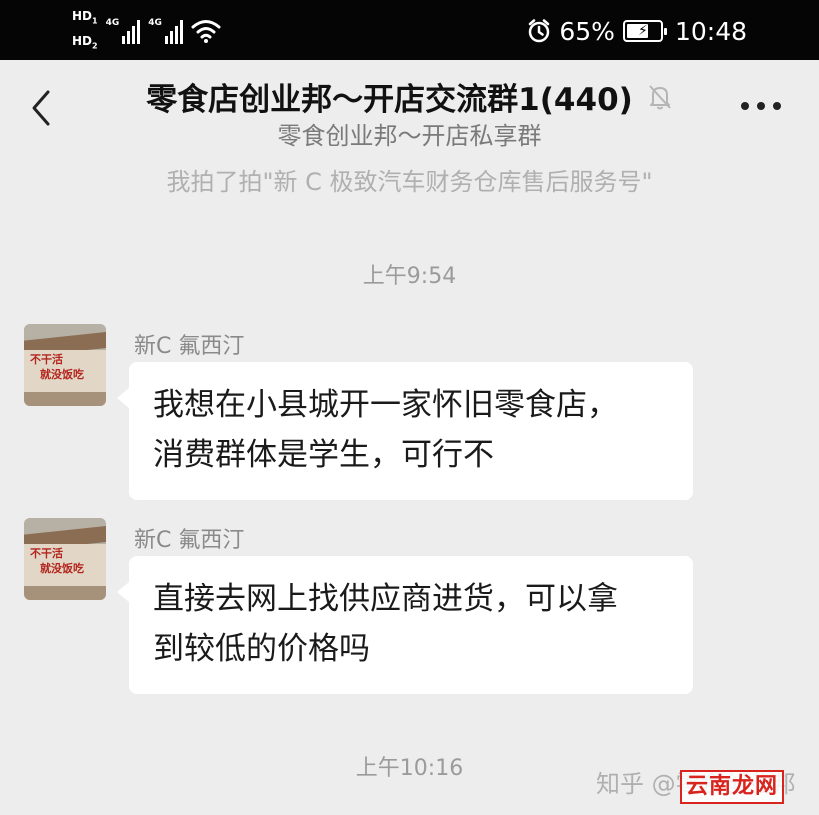  I want to click on battery-percent: 65%, so click(587, 31).